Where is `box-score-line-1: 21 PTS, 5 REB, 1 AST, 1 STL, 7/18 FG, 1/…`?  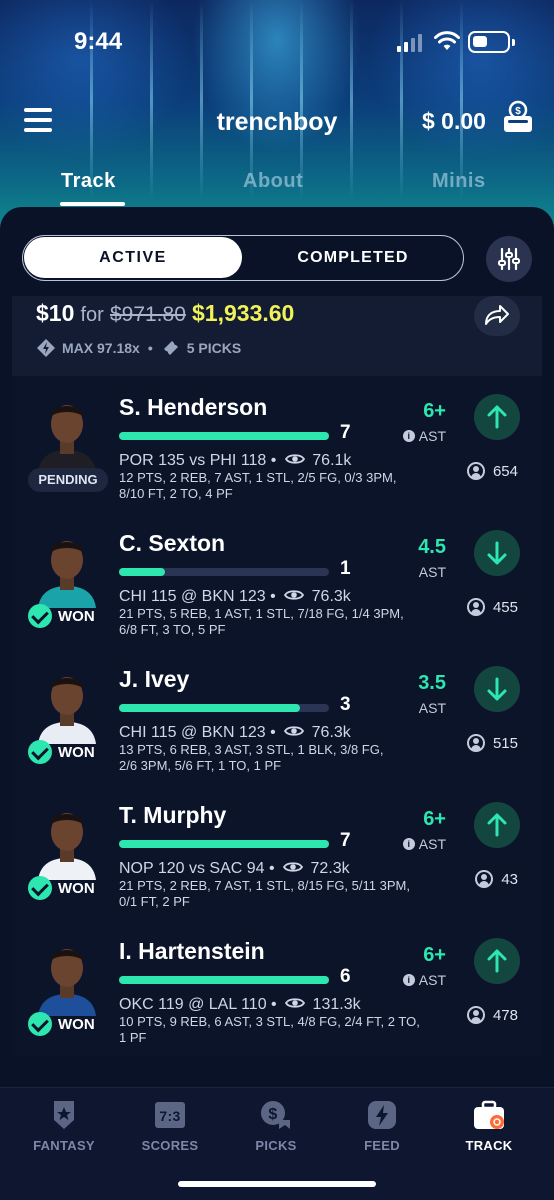 box-score-line-1: 21 PTS, 5 REB, 1 AST, 1 STL, 7/18 FG, 1/… is located at coordinates (261, 613).